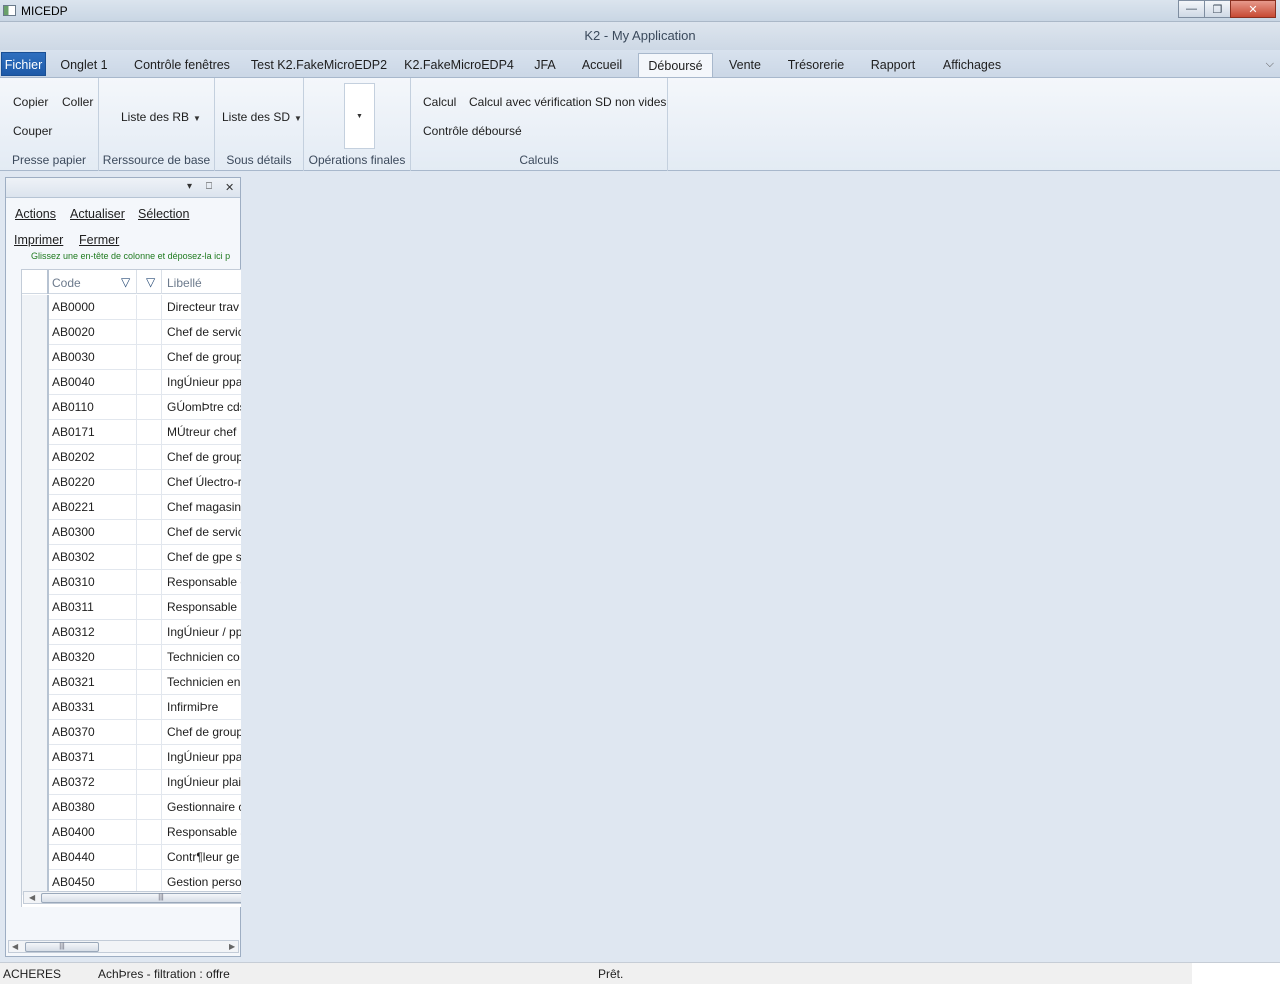 This screenshot has height=984, width=1280. I want to click on table-row: AB0370 Chef de group, so click(131, 732).